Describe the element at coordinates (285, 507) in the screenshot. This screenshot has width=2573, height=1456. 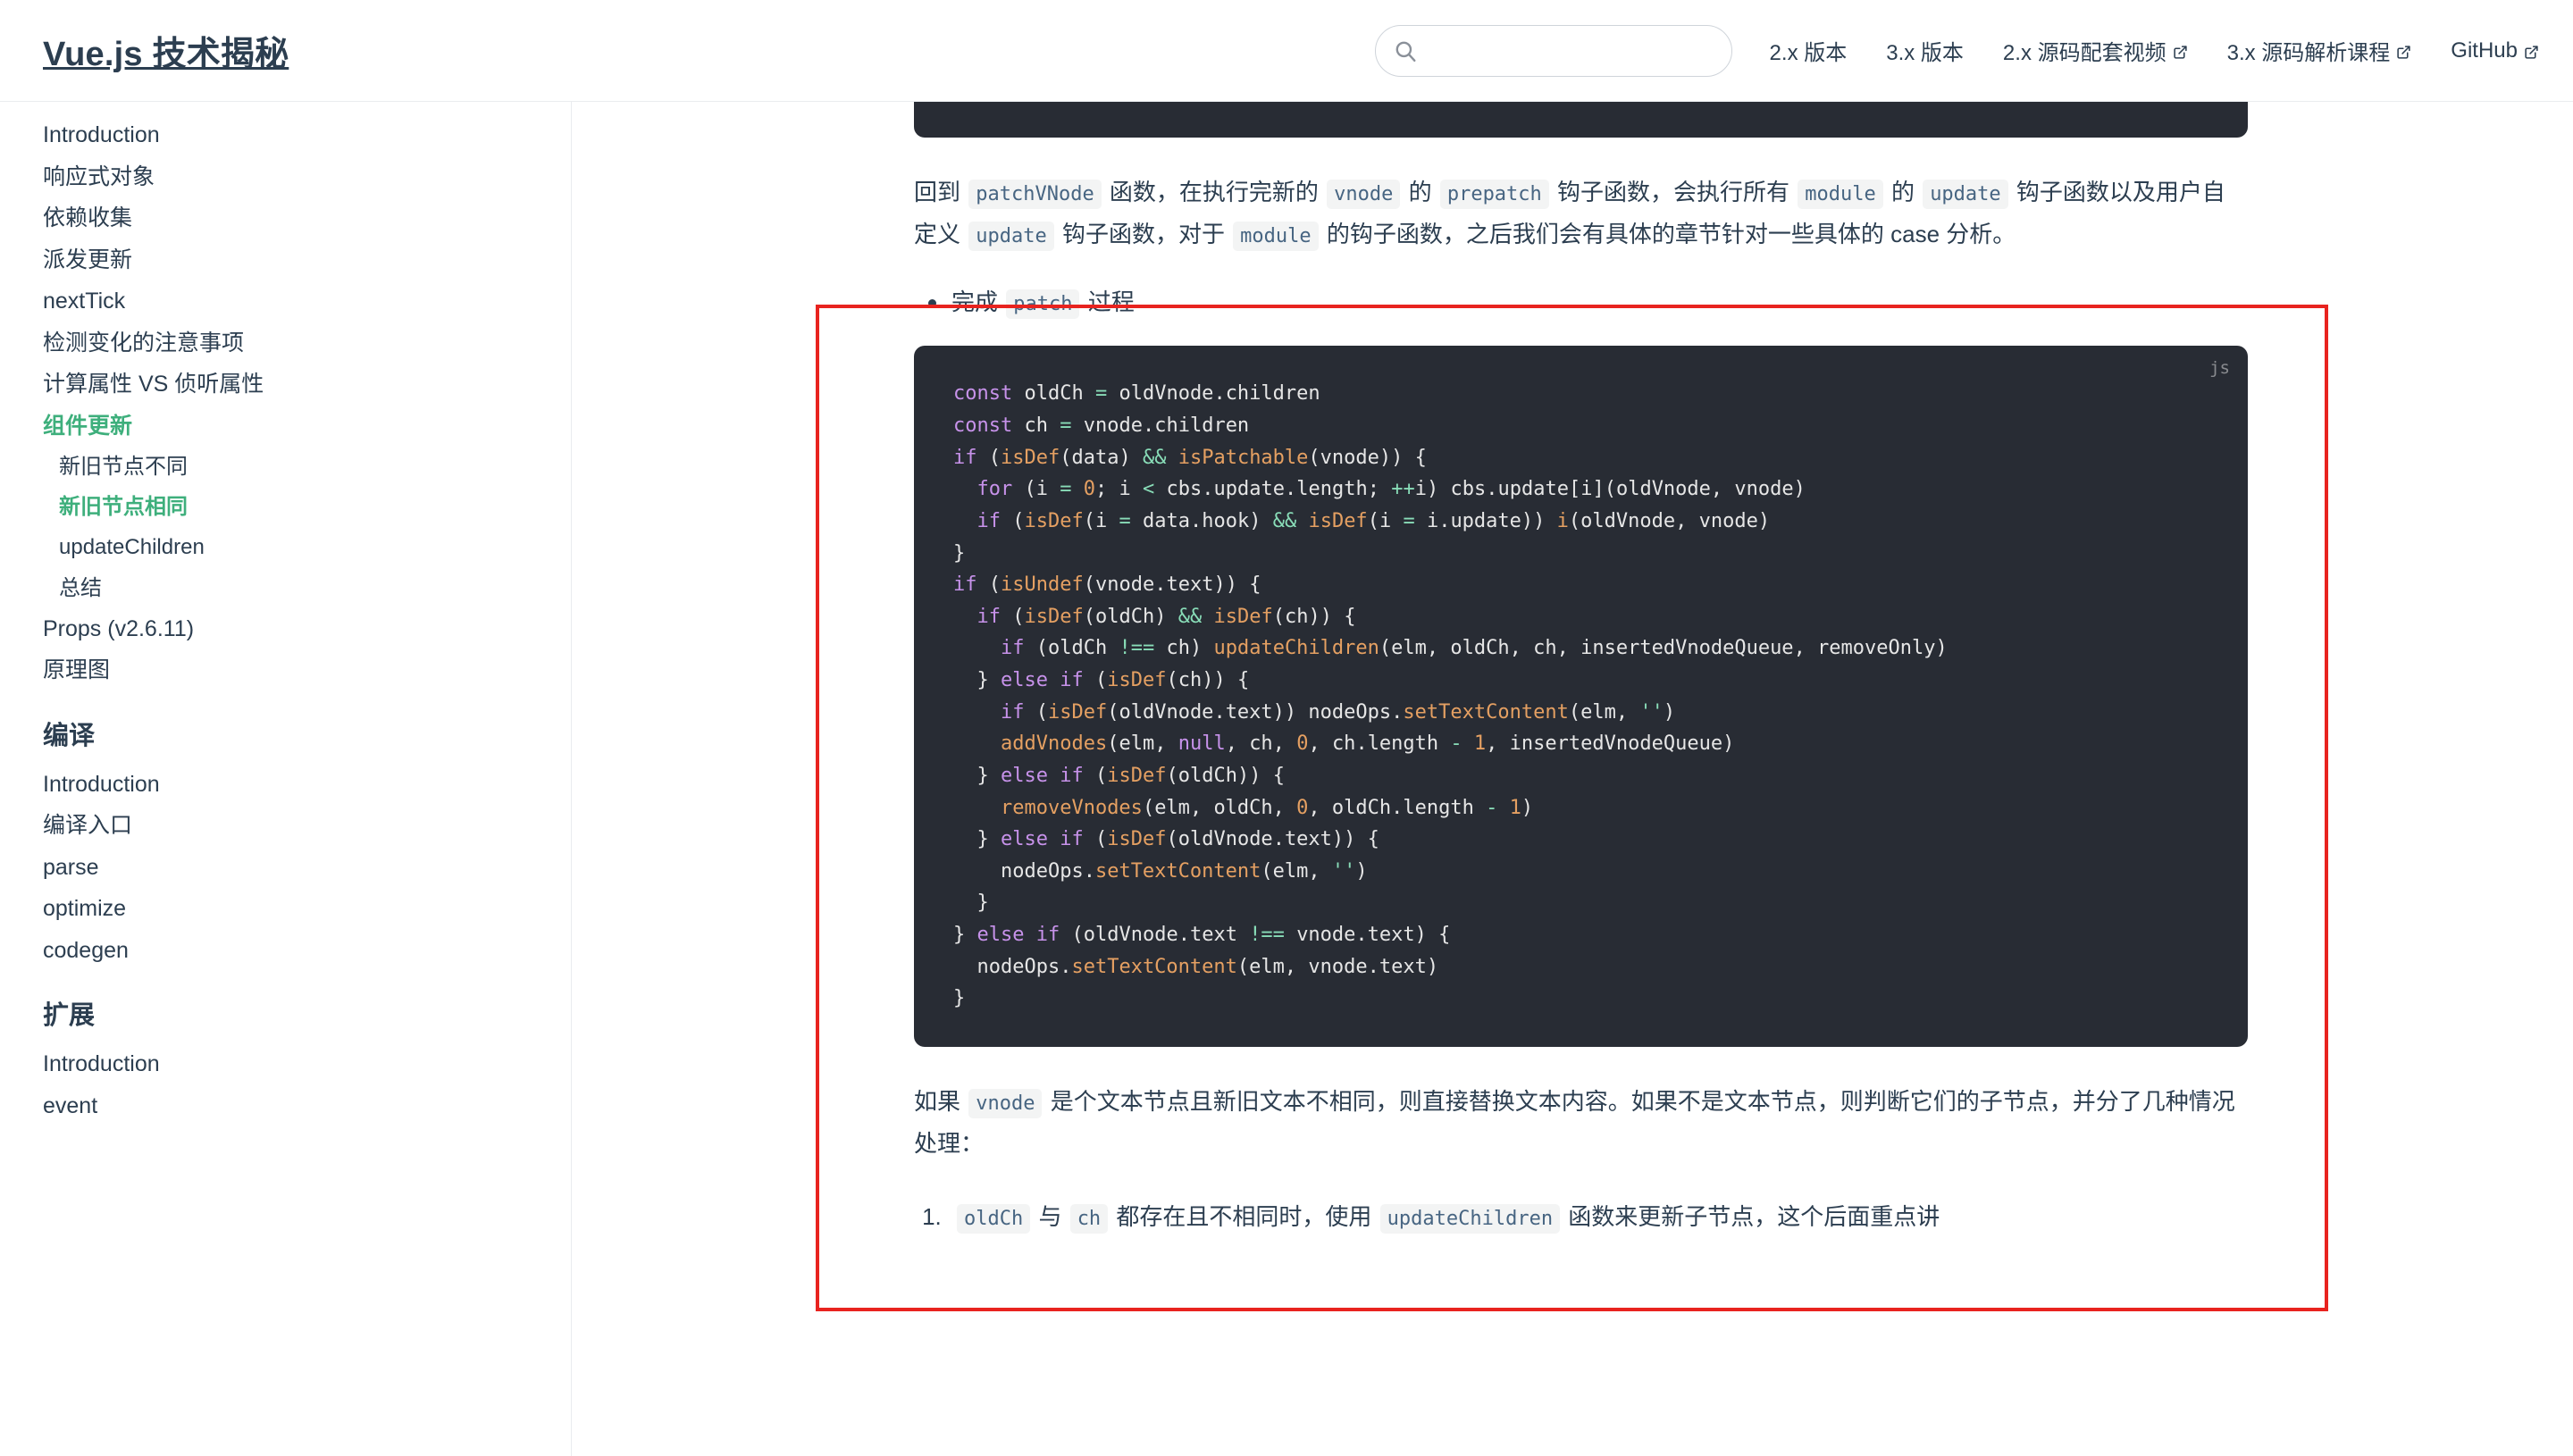
I see `sidebar-subitem-same-nodes: 新旧节点相同` at that location.